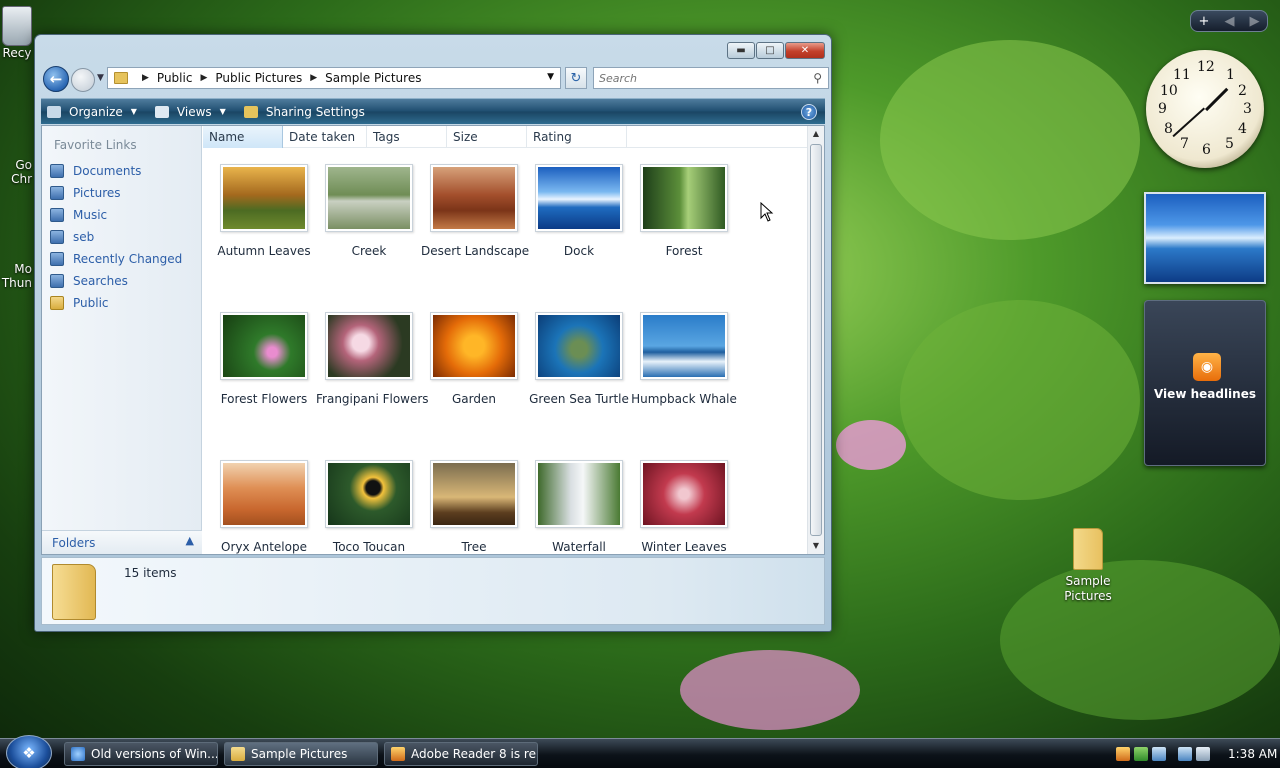  Describe the element at coordinates (125, 193) in the screenshot. I see `link-pictures: Pictures` at that location.